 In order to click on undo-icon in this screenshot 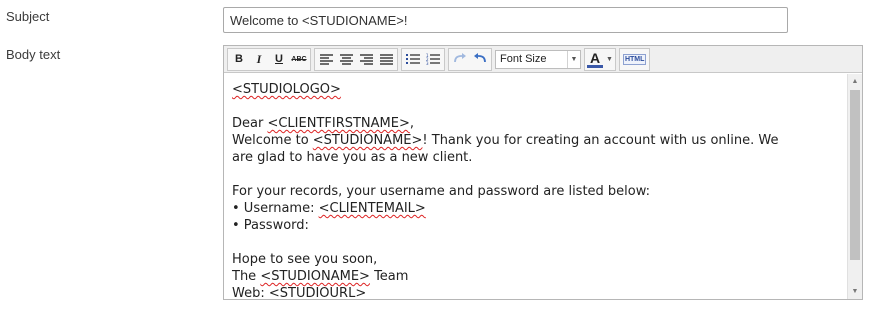, I will do `click(480, 58)`.